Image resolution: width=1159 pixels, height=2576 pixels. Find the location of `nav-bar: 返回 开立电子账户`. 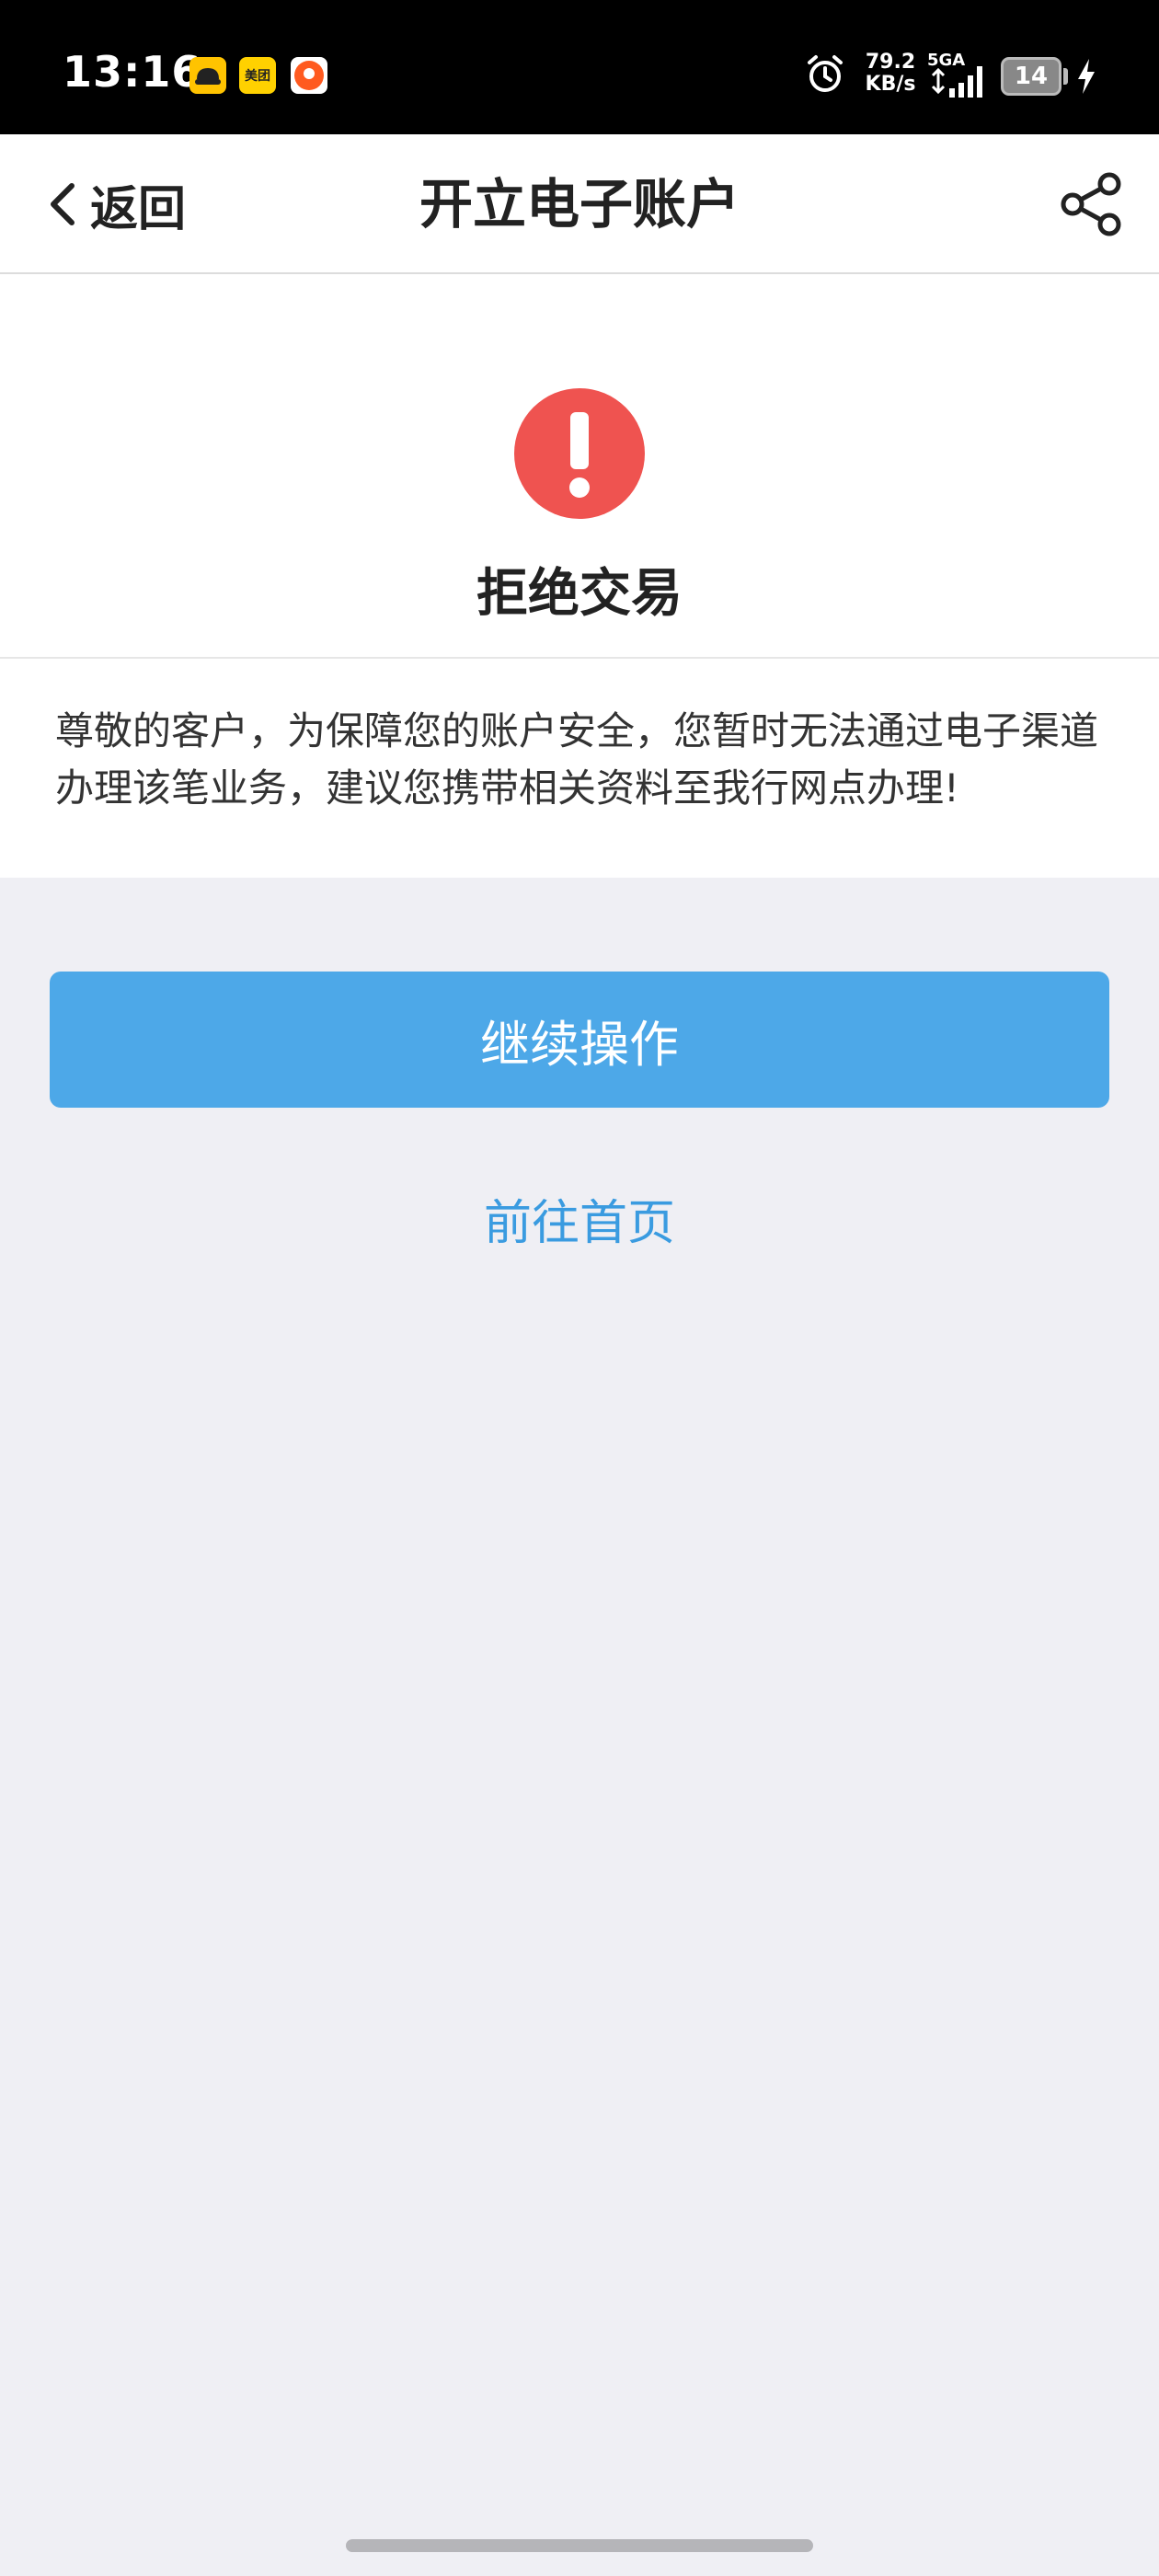

nav-bar: 返回 开立电子账户 is located at coordinates (579, 204).